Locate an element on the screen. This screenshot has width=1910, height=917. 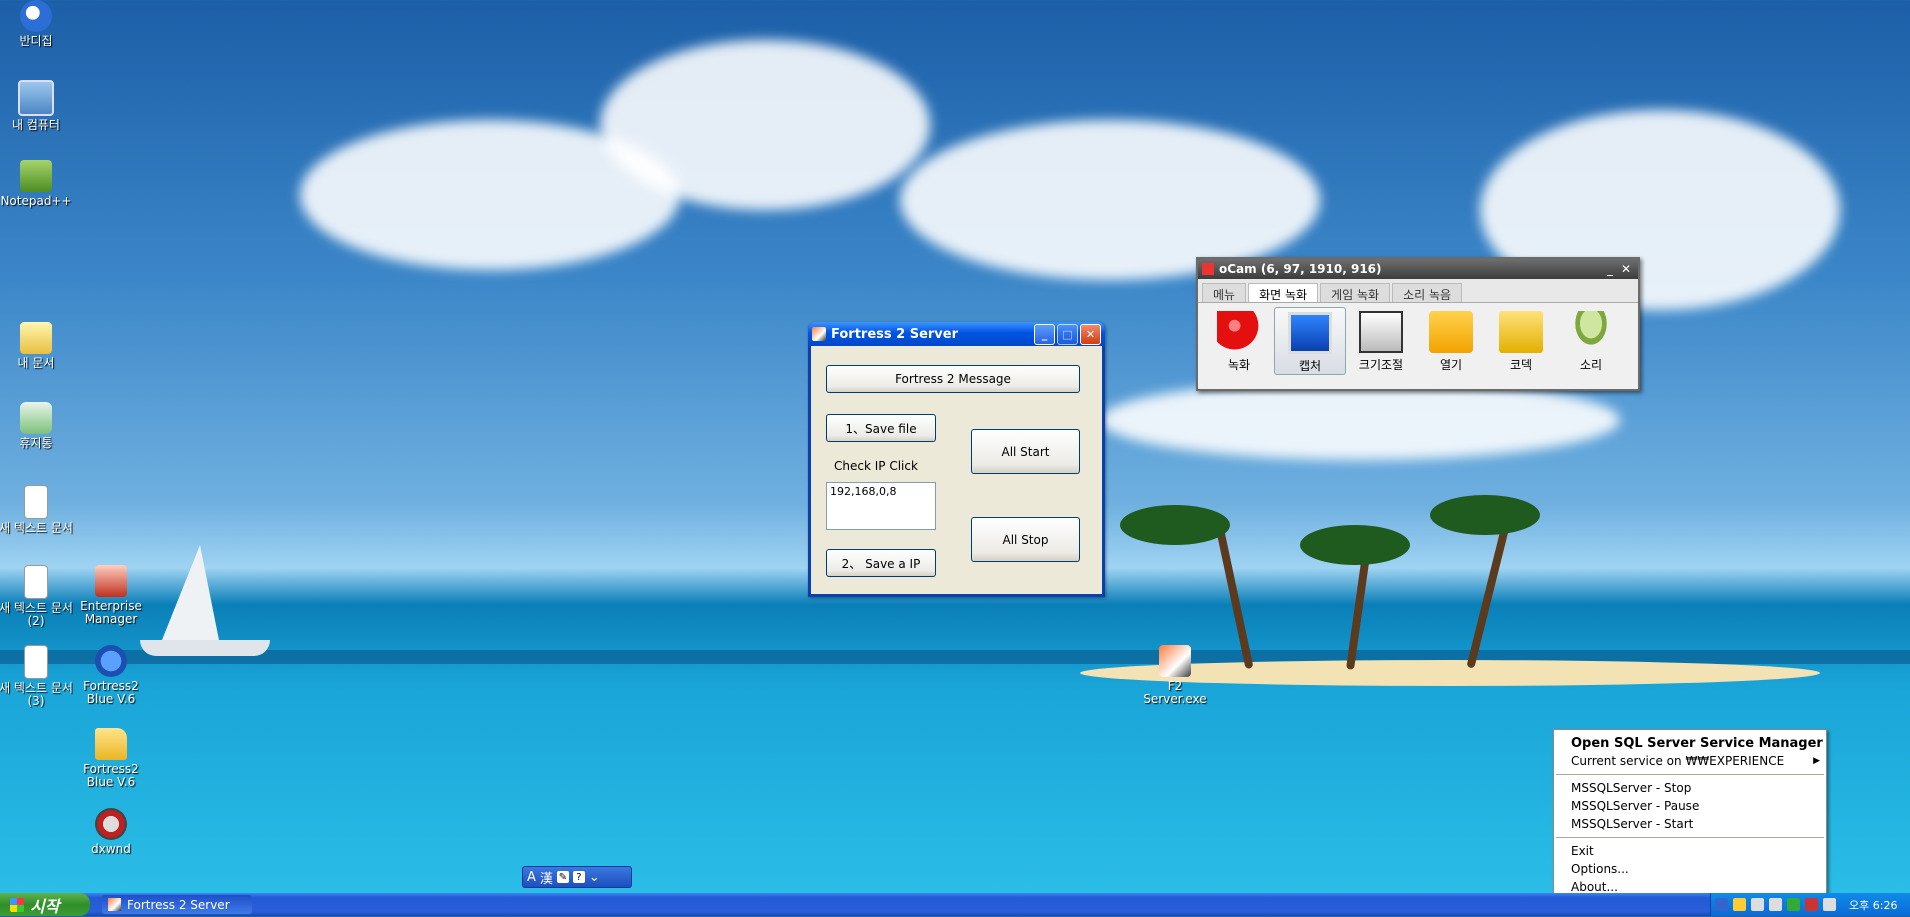
hanja-indicator: 漢 is located at coordinates (546, 877).